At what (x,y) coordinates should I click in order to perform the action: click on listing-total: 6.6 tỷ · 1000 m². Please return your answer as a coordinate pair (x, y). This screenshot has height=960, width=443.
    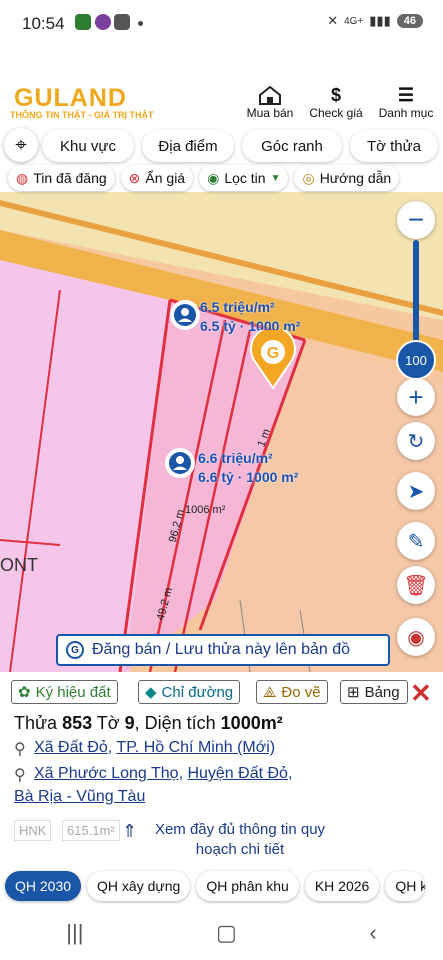
    Looking at the image, I should click on (248, 477).